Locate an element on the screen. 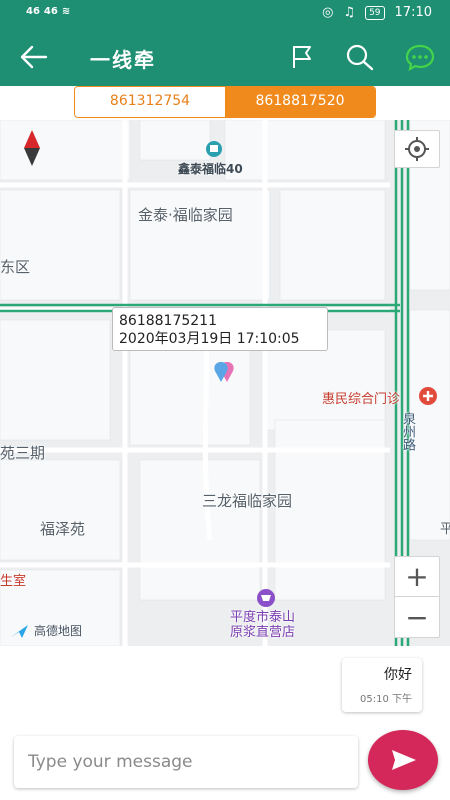 This screenshot has height=800, width=450. map-label-fuze: 福泽苑 is located at coordinates (63, 529).